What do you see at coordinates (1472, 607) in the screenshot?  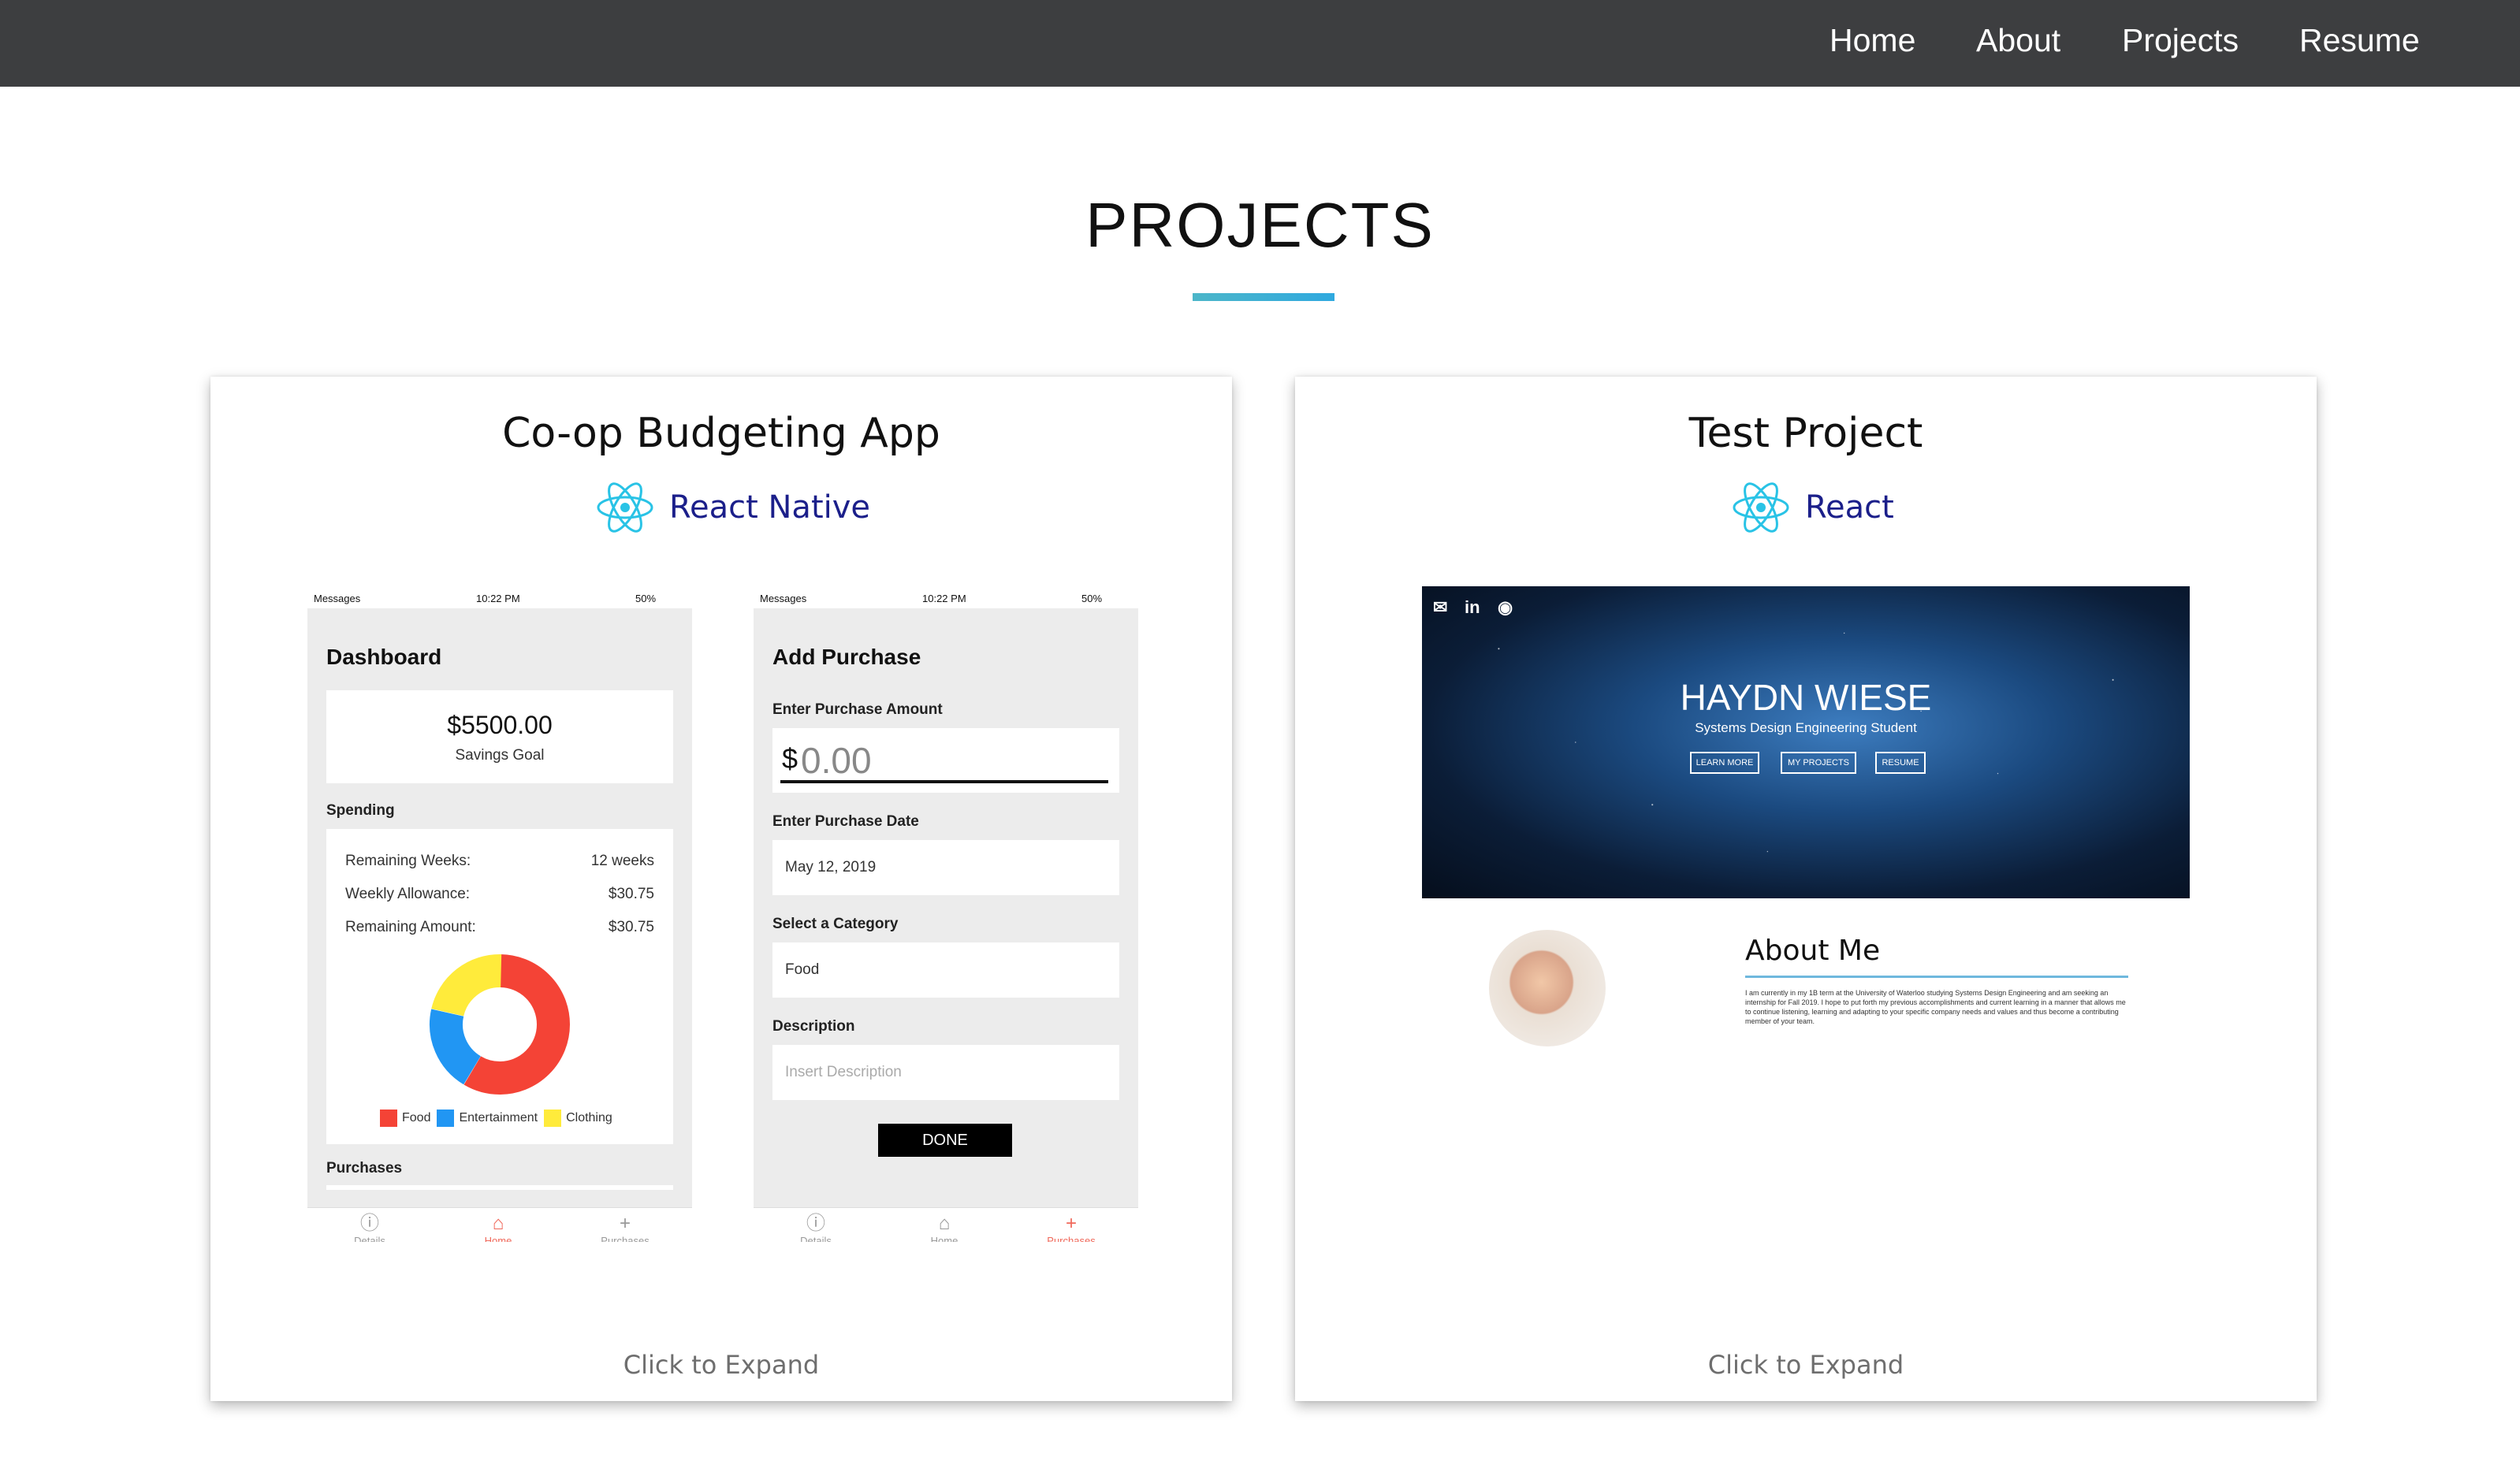 I see `linkedin-icon: in` at bounding box center [1472, 607].